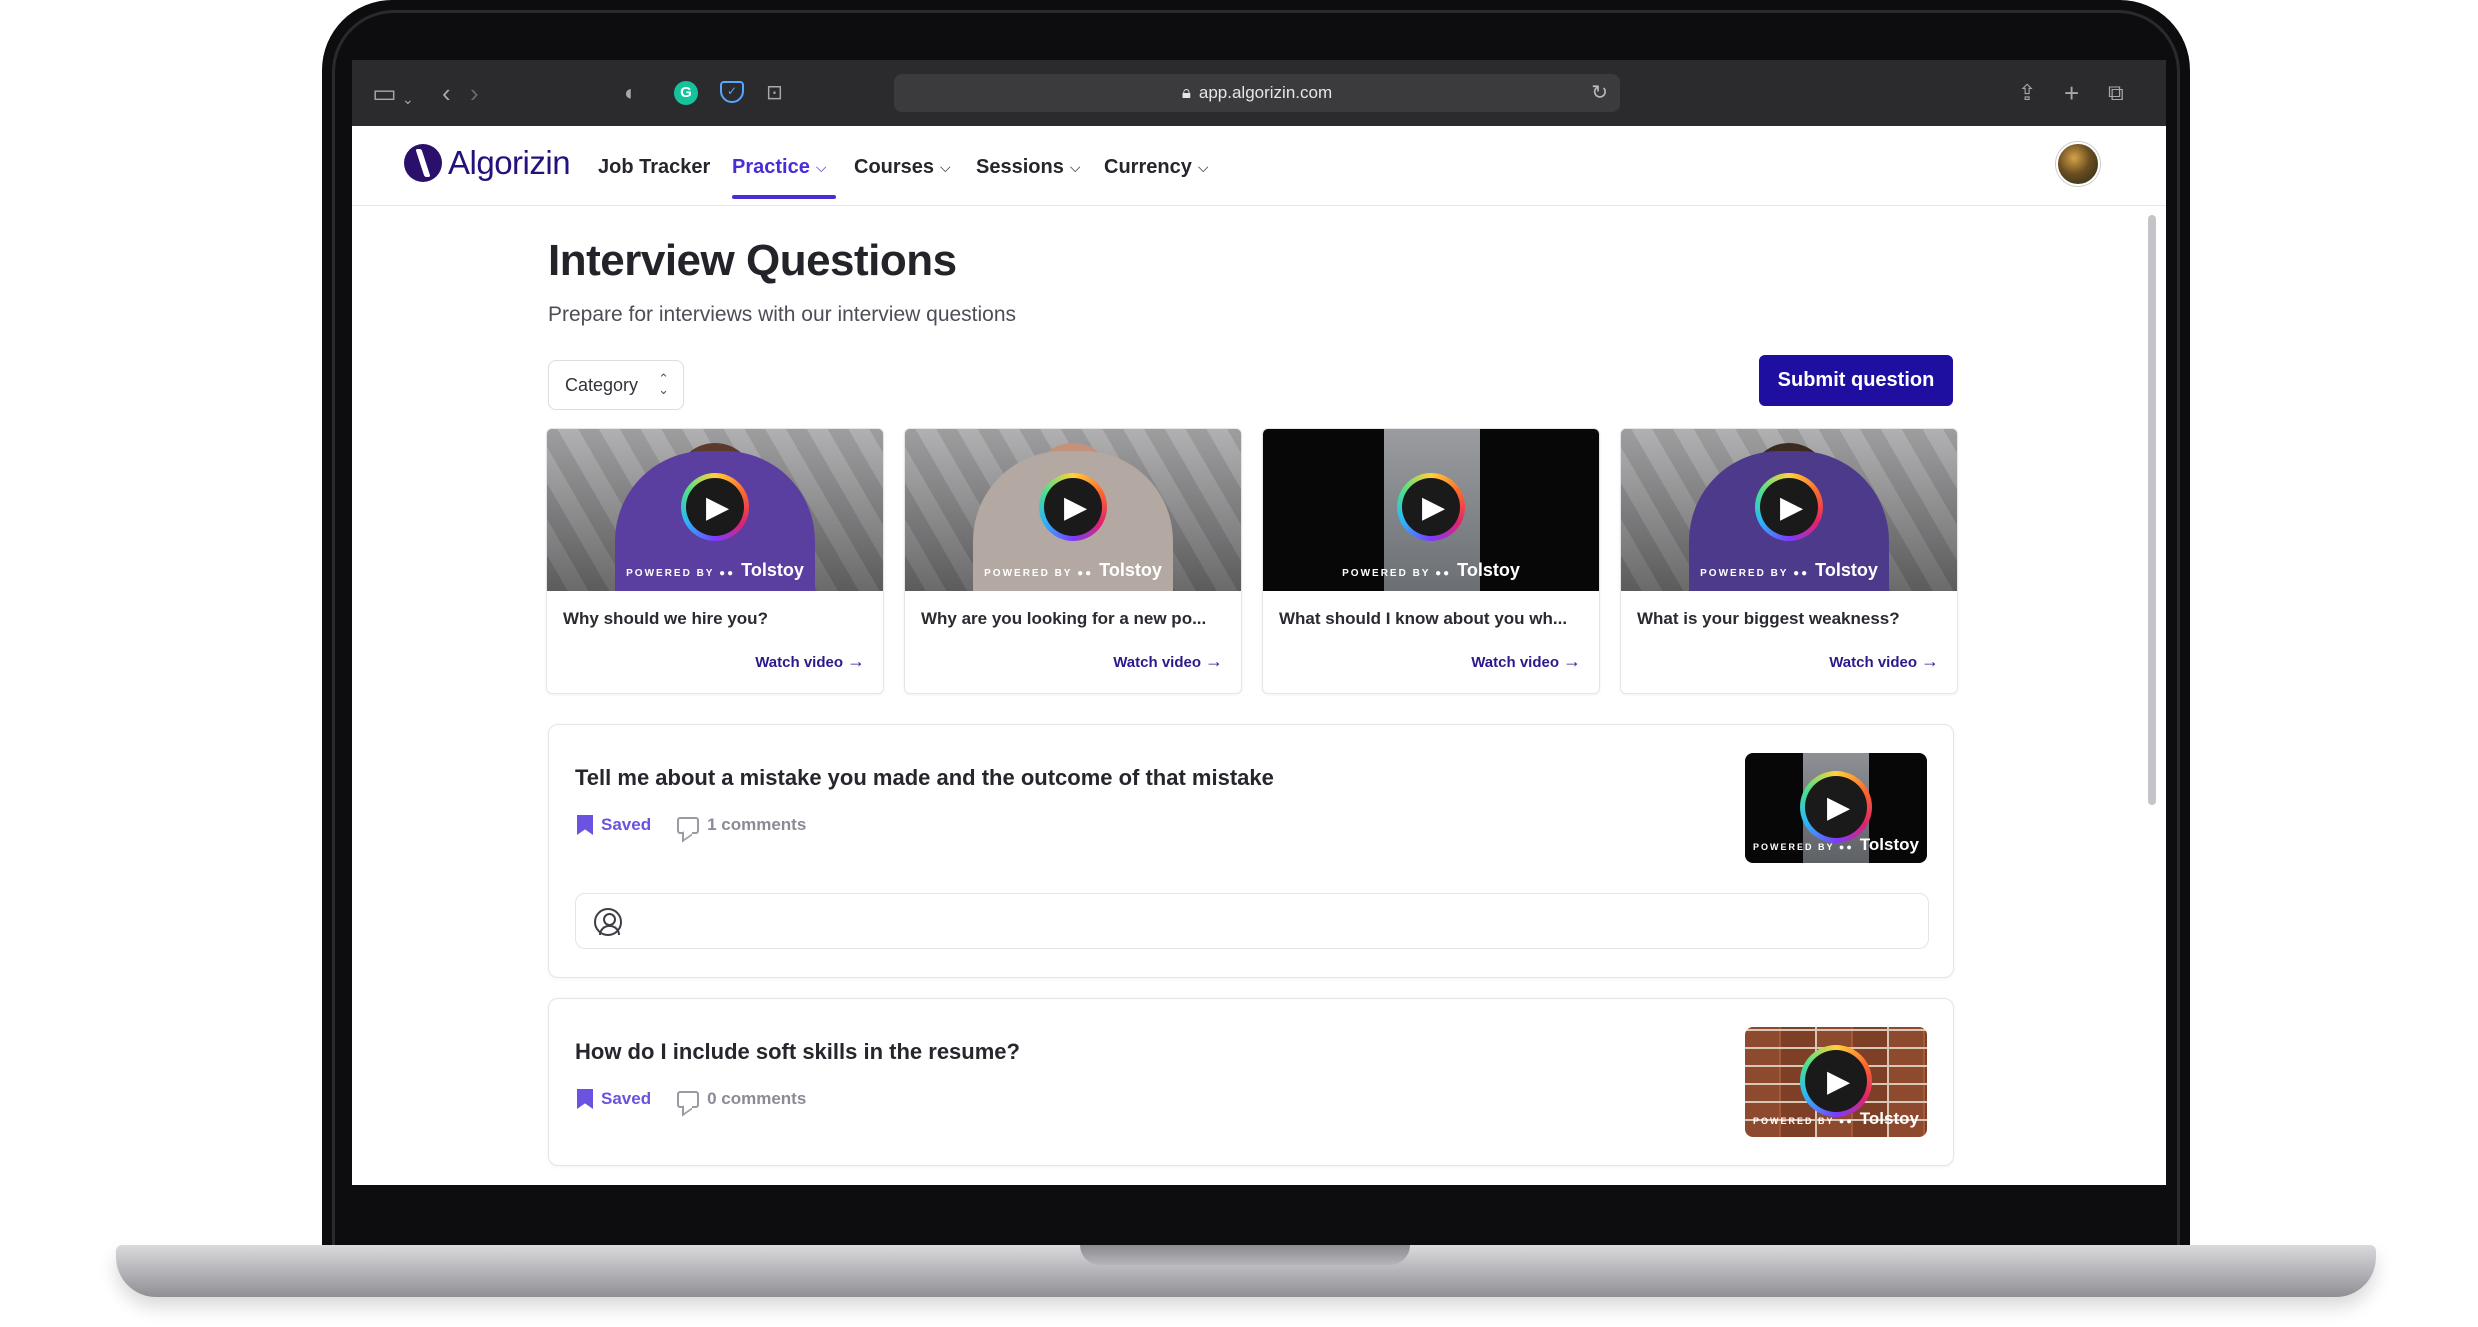  Describe the element at coordinates (1186, 92) in the screenshot. I see `lock-icon: 🔒︎` at that location.